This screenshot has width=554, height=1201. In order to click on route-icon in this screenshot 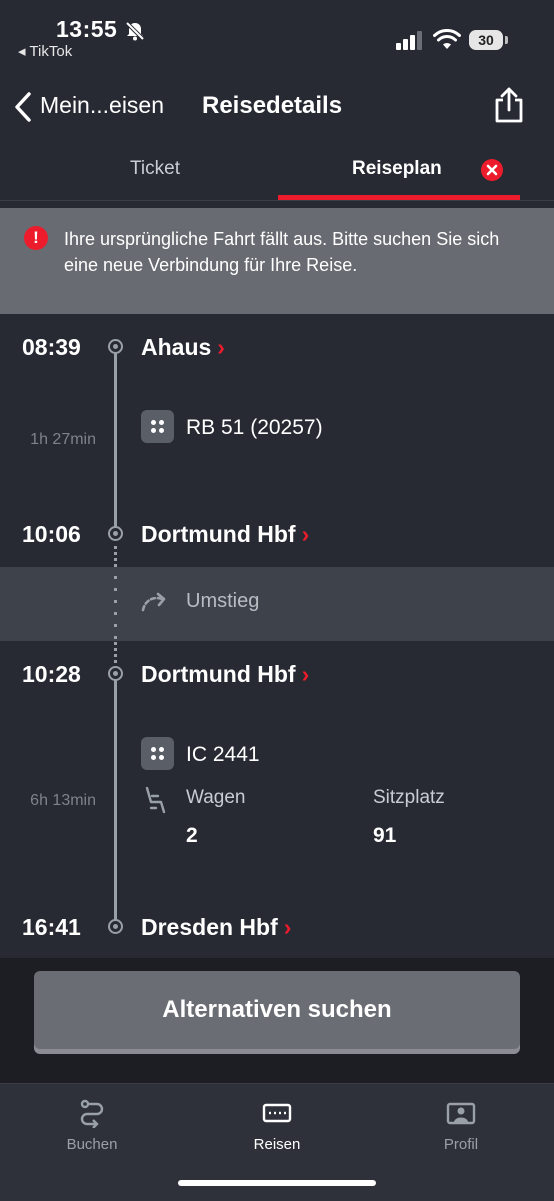, I will do `click(92, 1113)`.